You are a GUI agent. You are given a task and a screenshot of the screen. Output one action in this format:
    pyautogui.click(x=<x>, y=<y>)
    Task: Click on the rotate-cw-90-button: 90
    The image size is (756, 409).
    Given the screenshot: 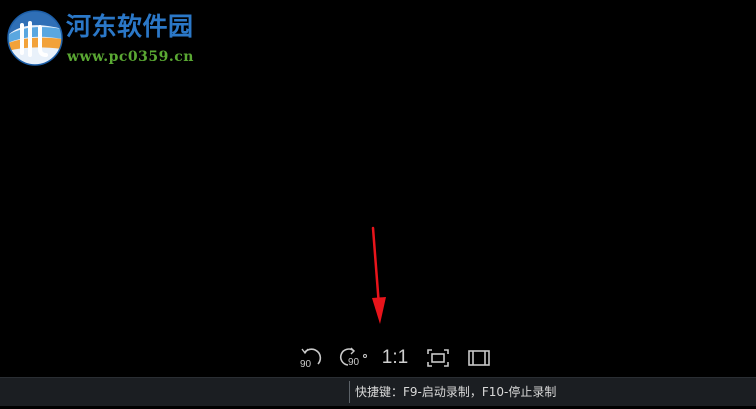 What is the action you would take?
    pyautogui.click(x=353, y=358)
    